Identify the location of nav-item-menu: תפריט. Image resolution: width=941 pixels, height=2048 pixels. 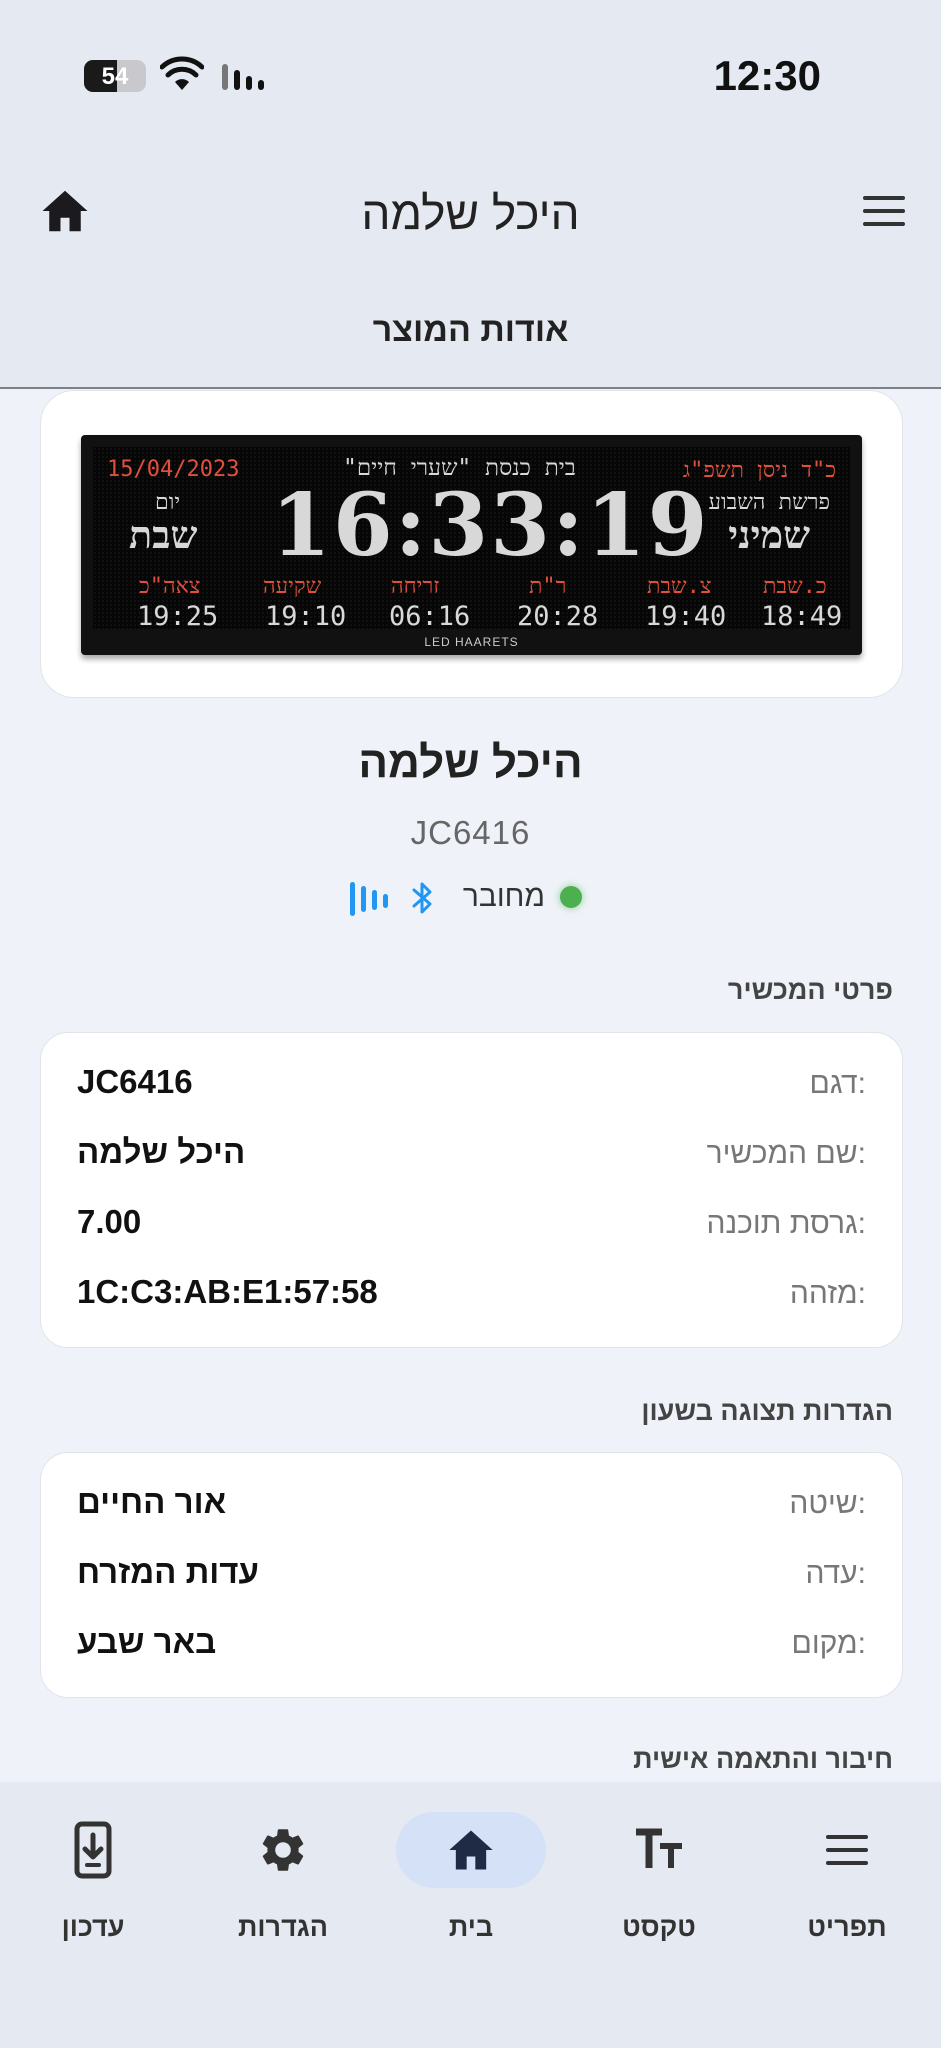
(847, 1887).